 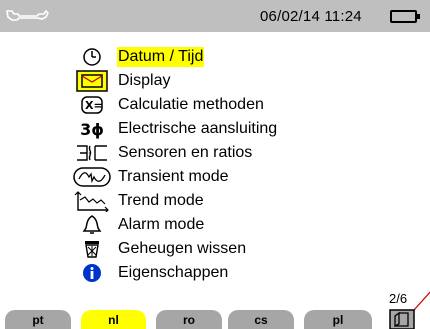 I want to click on menu-item-label: Trend mode, so click(x=161, y=200).